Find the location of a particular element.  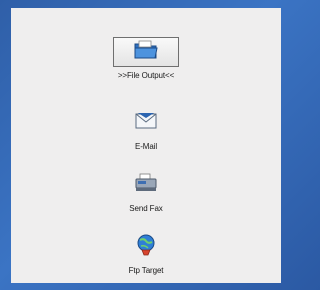

email-label: E-Mail is located at coordinates (146, 146).